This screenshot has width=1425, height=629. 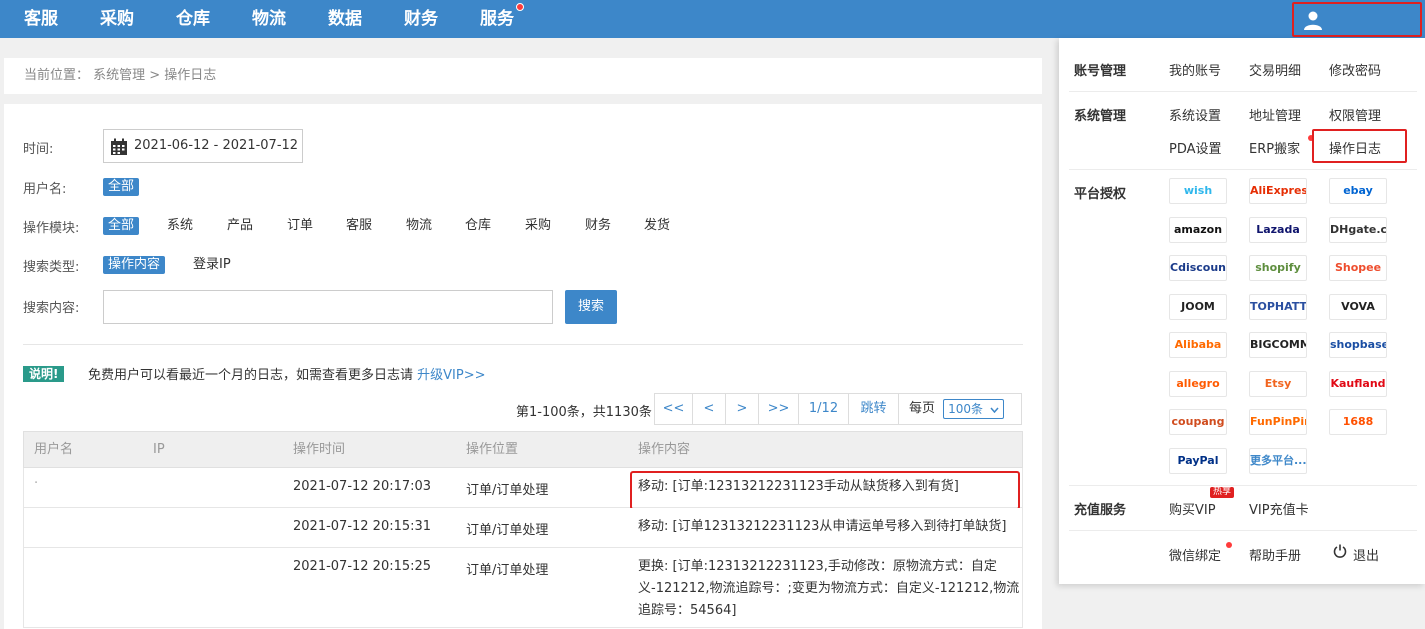 I want to click on per-page-label: 每页, so click(x=922, y=408).